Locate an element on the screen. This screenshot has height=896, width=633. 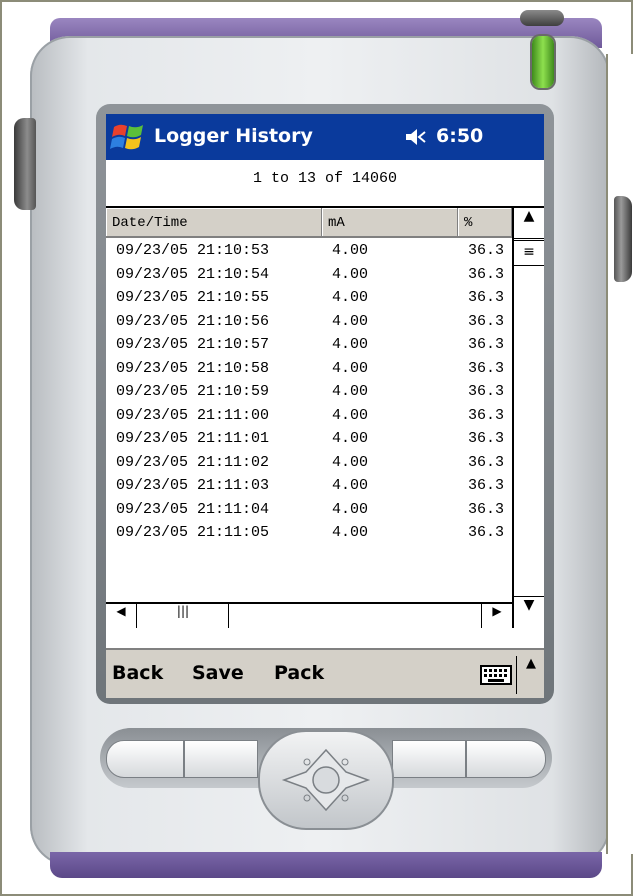
cell-datetime: 09/23/05 21:11:05 is located at coordinates (193, 532).